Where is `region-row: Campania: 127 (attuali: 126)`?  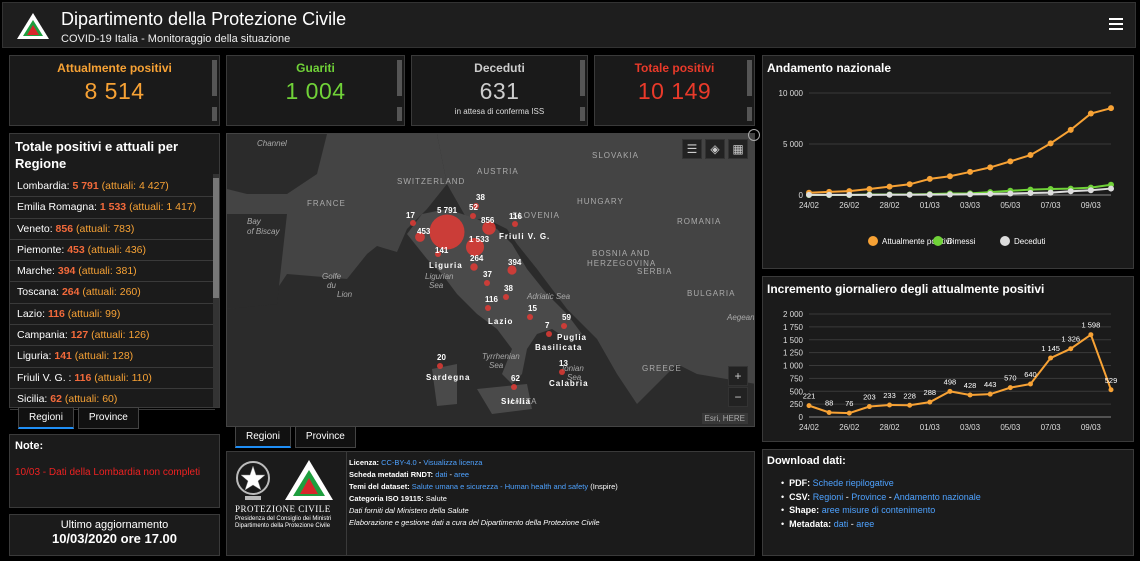
region-row: Campania: 127 (attuali: 126) is located at coordinates (112, 336).